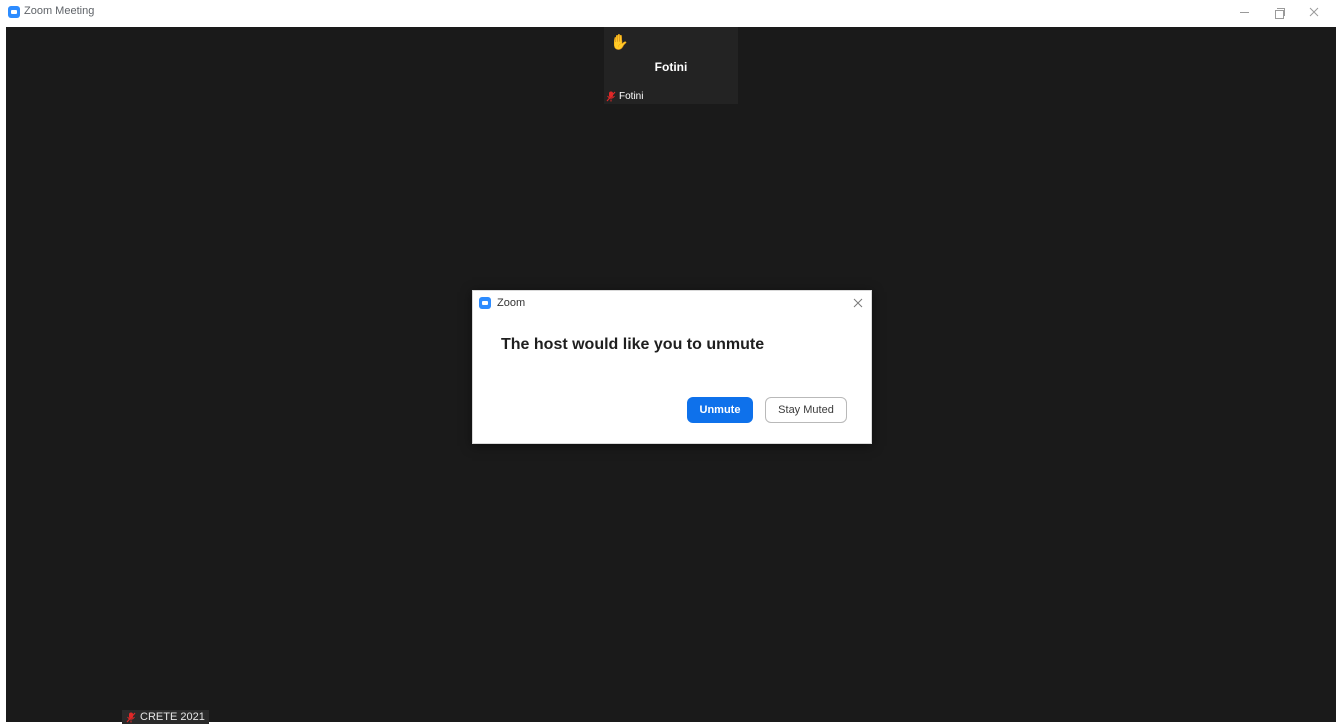  What do you see at coordinates (511, 303) in the screenshot?
I see `dialog-title: Zoom` at bounding box center [511, 303].